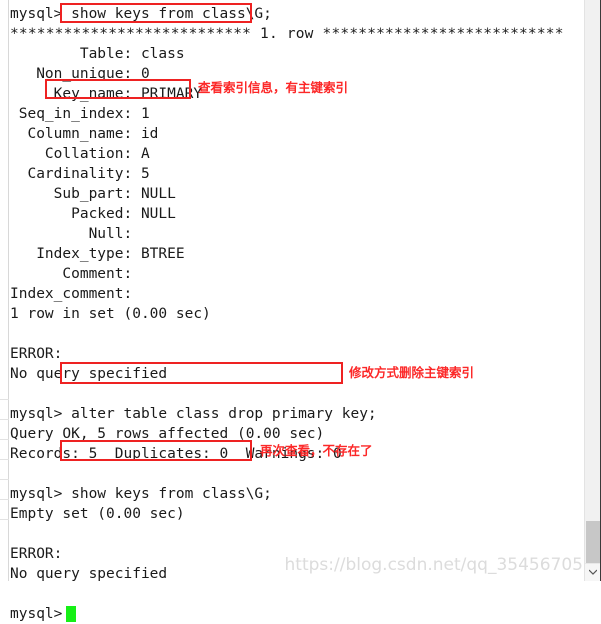  What do you see at coordinates (71, 234) in the screenshot?
I see `terminal-line-null: Null:` at bounding box center [71, 234].